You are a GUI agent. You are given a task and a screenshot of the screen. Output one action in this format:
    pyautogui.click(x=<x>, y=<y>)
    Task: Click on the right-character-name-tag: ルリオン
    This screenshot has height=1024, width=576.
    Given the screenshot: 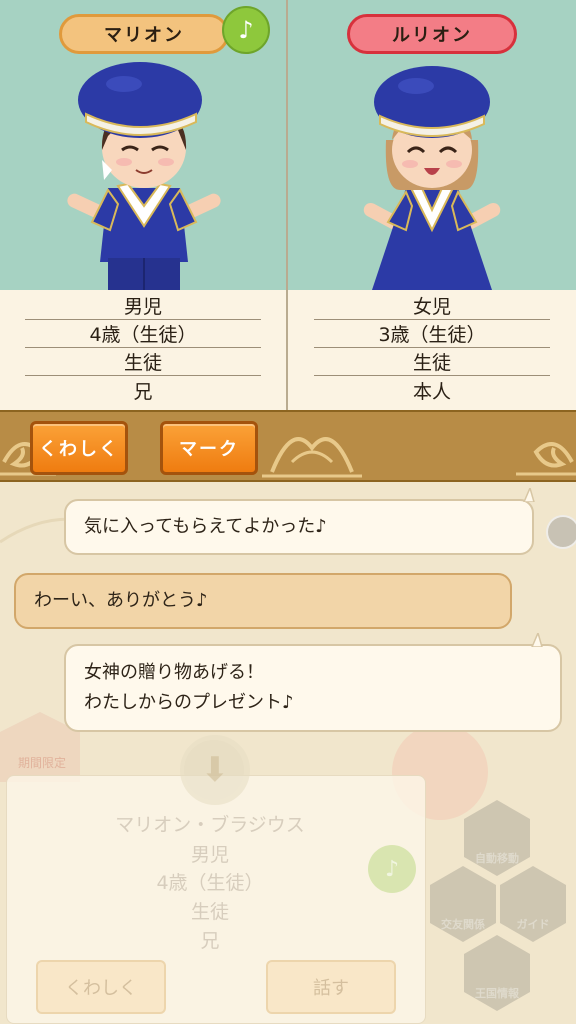 What is the action you would take?
    pyautogui.click(x=432, y=34)
    